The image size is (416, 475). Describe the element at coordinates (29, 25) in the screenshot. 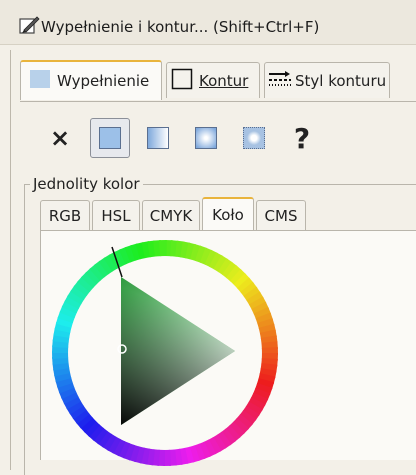

I see `brush-icon` at that location.